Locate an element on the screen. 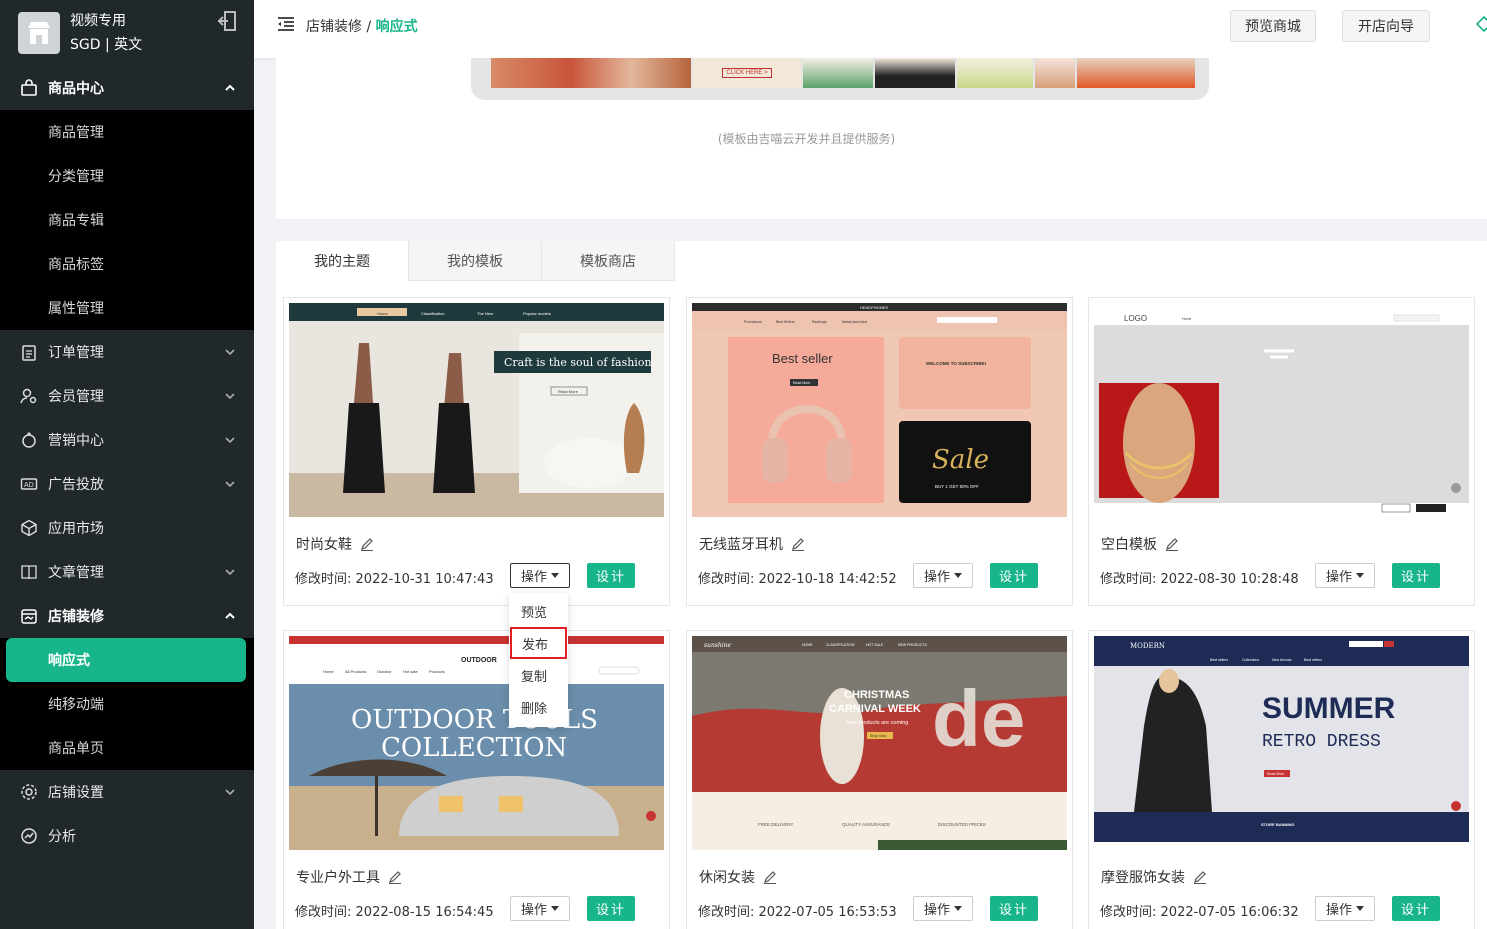 This screenshot has width=1487, height=929. thumb-nav-home: Home is located at coordinates (1186, 319).